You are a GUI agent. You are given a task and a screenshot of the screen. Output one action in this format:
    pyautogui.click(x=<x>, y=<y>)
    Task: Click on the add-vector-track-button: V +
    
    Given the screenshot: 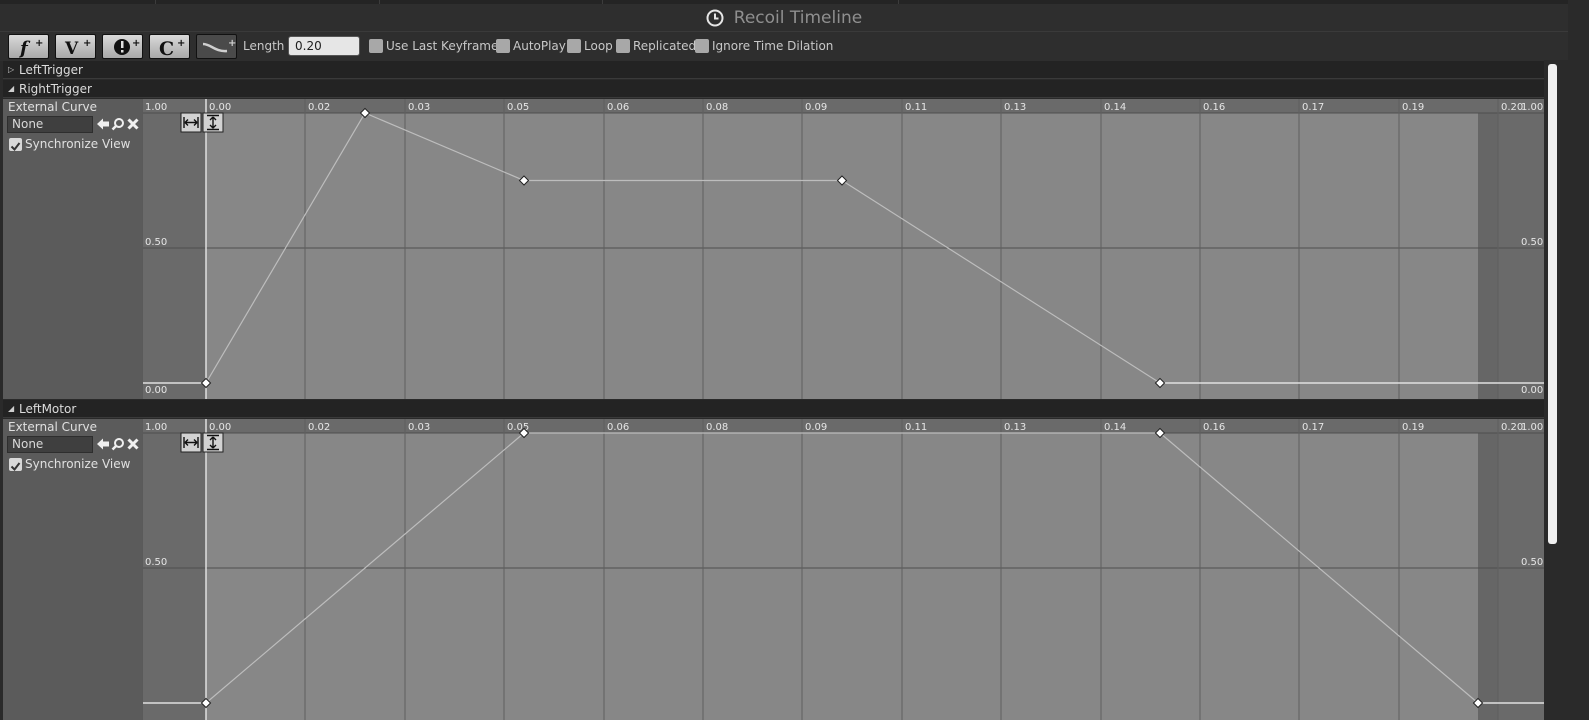 What is the action you would take?
    pyautogui.click(x=75, y=46)
    